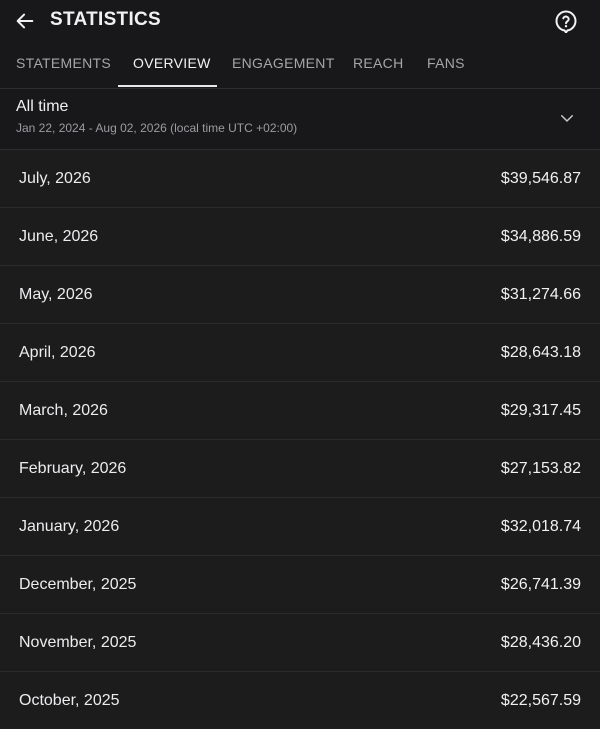 This screenshot has height=729, width=600. Describe the element at coordinates (283, 63) in the screenshot. I see `tab-engagement: ENGAGEMENT` at that location.